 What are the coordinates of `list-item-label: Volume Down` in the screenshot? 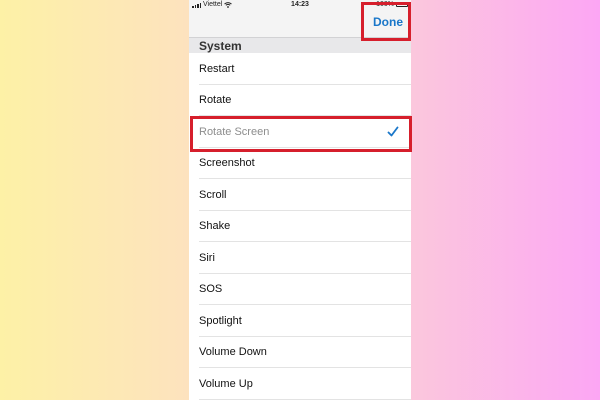 It's located at (233, 352).